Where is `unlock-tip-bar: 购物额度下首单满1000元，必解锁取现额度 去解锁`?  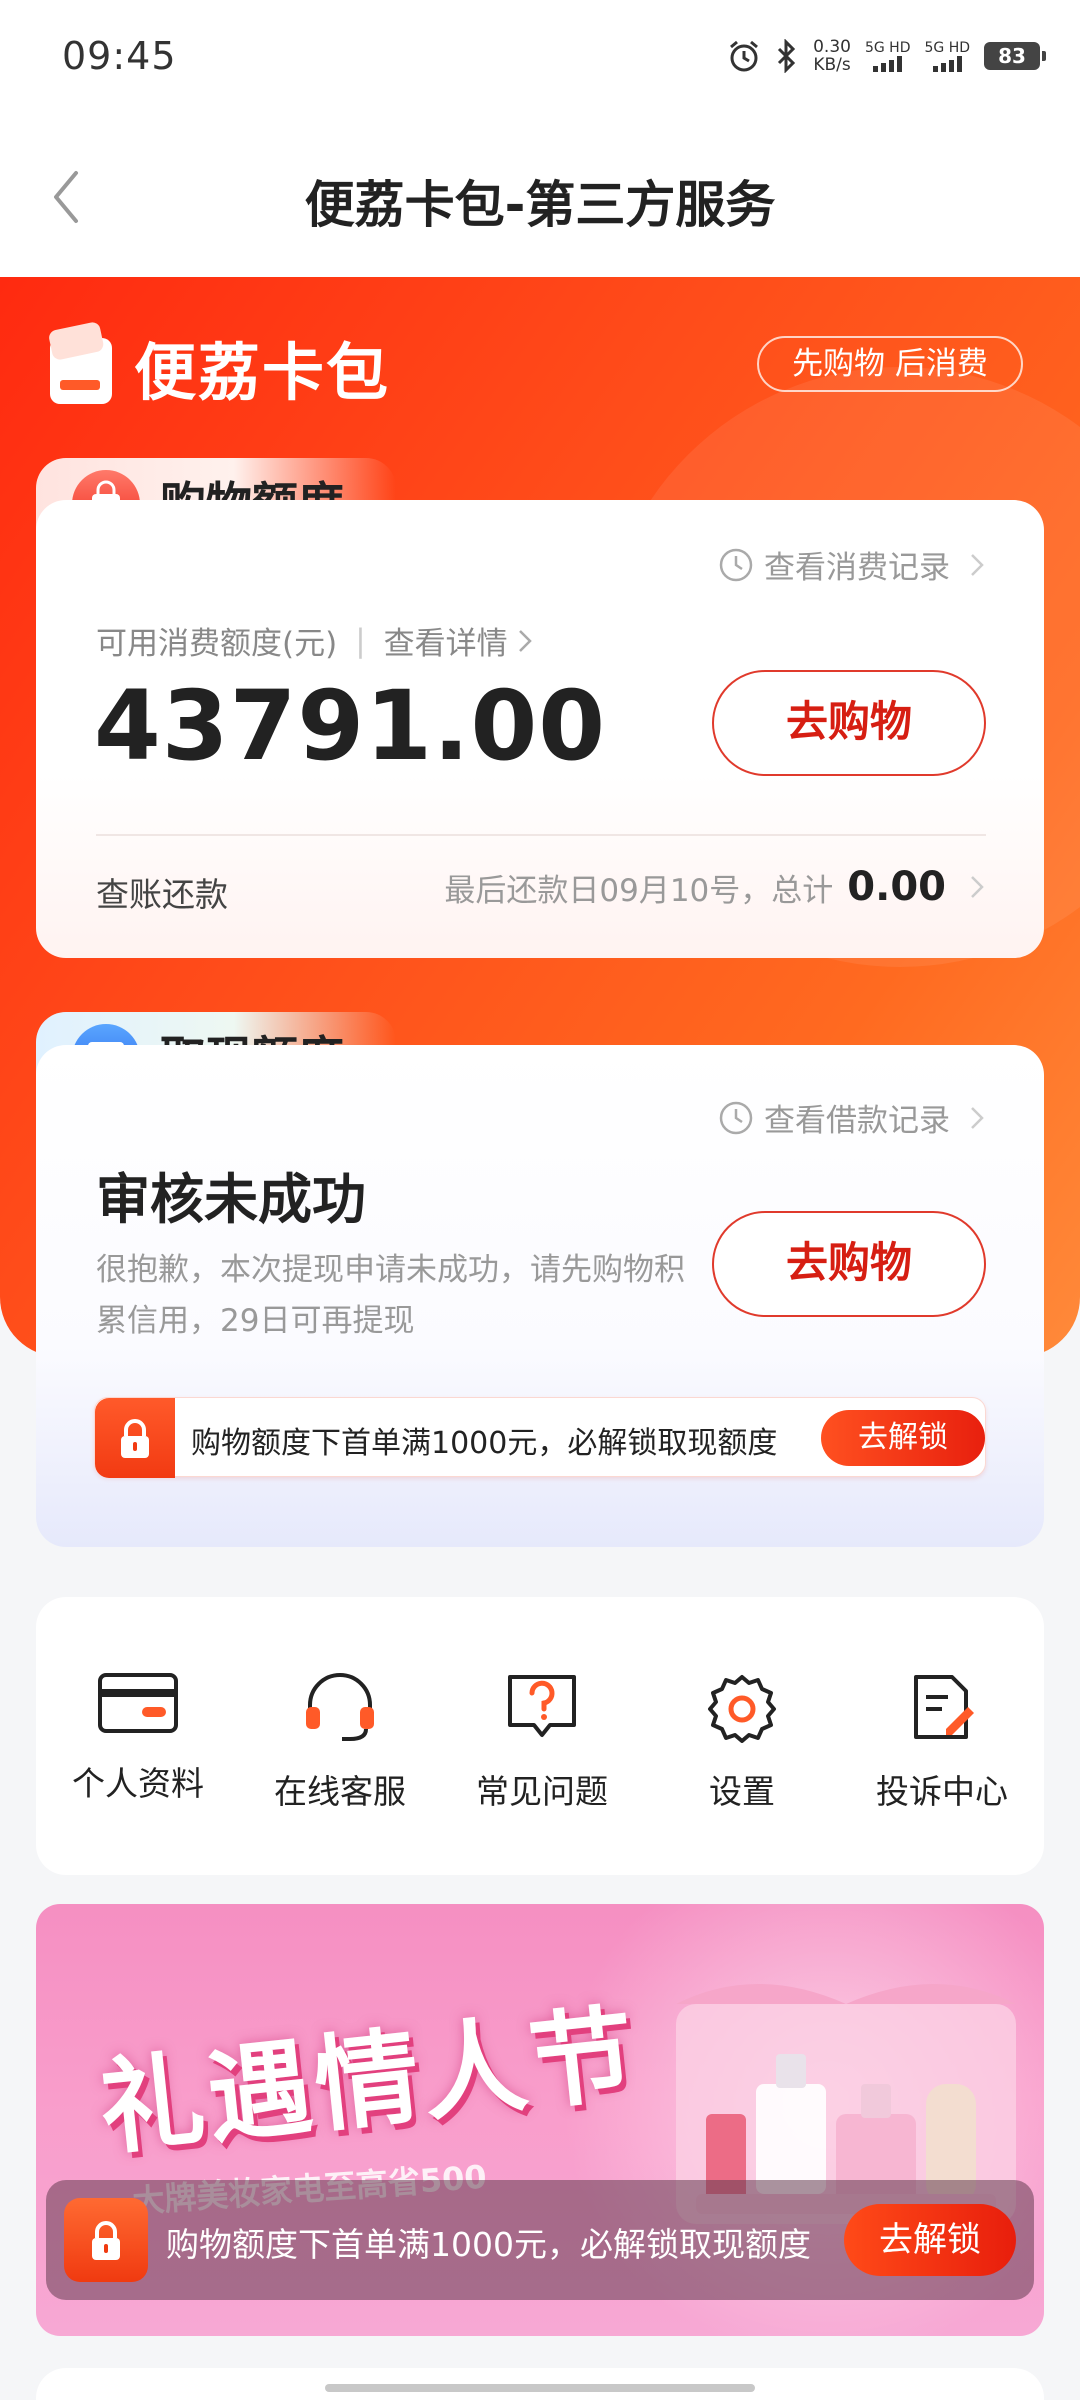
unlock-tip-bar: 购物额度下首单满1000元，必解锁取现额度 去解锁 is located at coordinates (540, 1437).